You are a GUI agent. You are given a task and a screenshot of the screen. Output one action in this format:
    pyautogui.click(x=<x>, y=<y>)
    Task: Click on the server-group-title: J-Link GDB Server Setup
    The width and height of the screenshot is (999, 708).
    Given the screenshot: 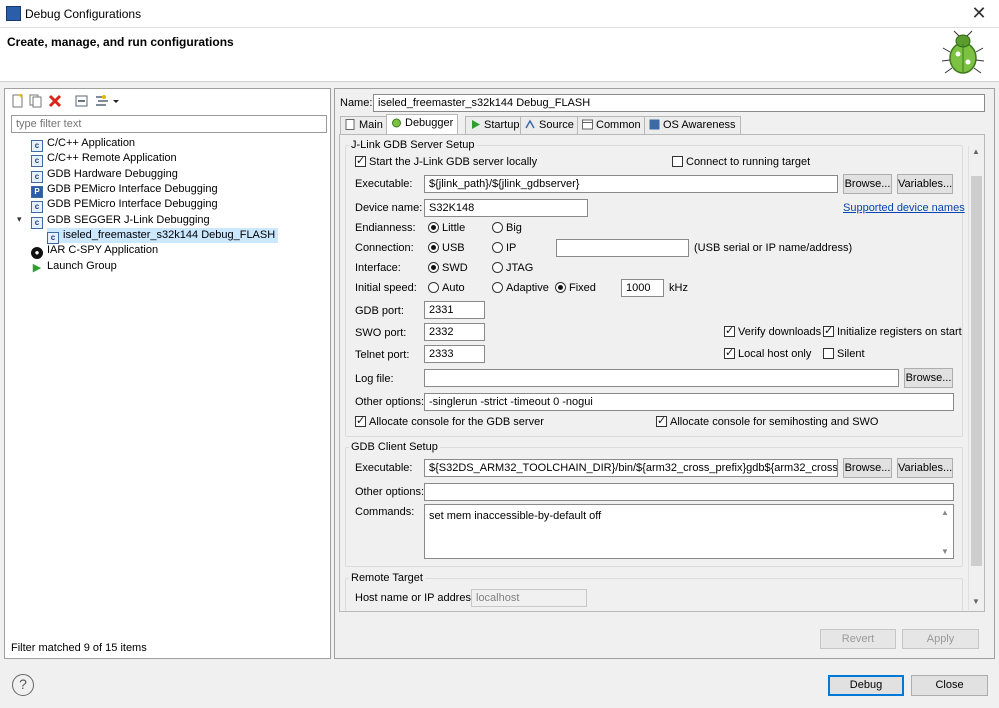 What is the action you would take?
    pyautogui.click(x=413, y=145)
    